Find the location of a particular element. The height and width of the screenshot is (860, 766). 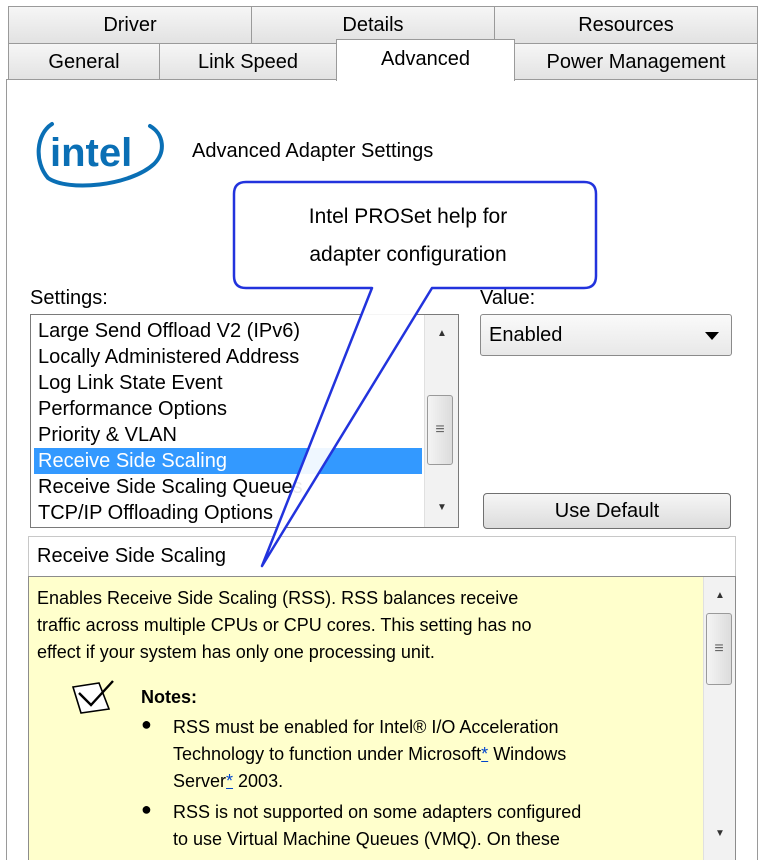

callout-line: Intel PROSet help for is located at coordinates (408, 216).